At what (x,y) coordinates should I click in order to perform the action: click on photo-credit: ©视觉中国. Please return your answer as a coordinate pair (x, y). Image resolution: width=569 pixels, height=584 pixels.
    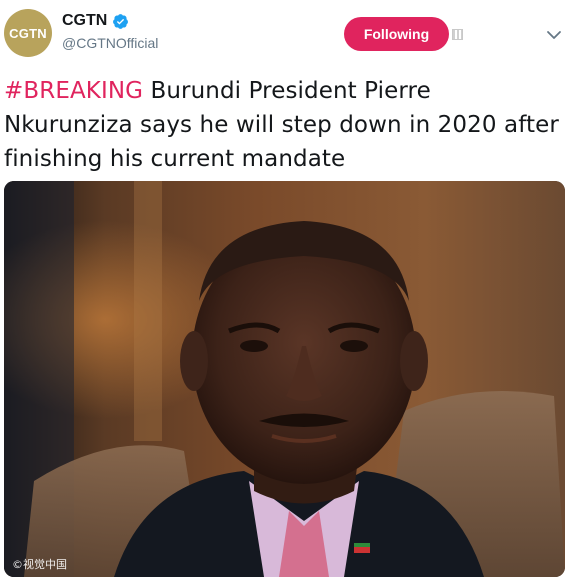
    Looking at the image, I should click on (39, 564).